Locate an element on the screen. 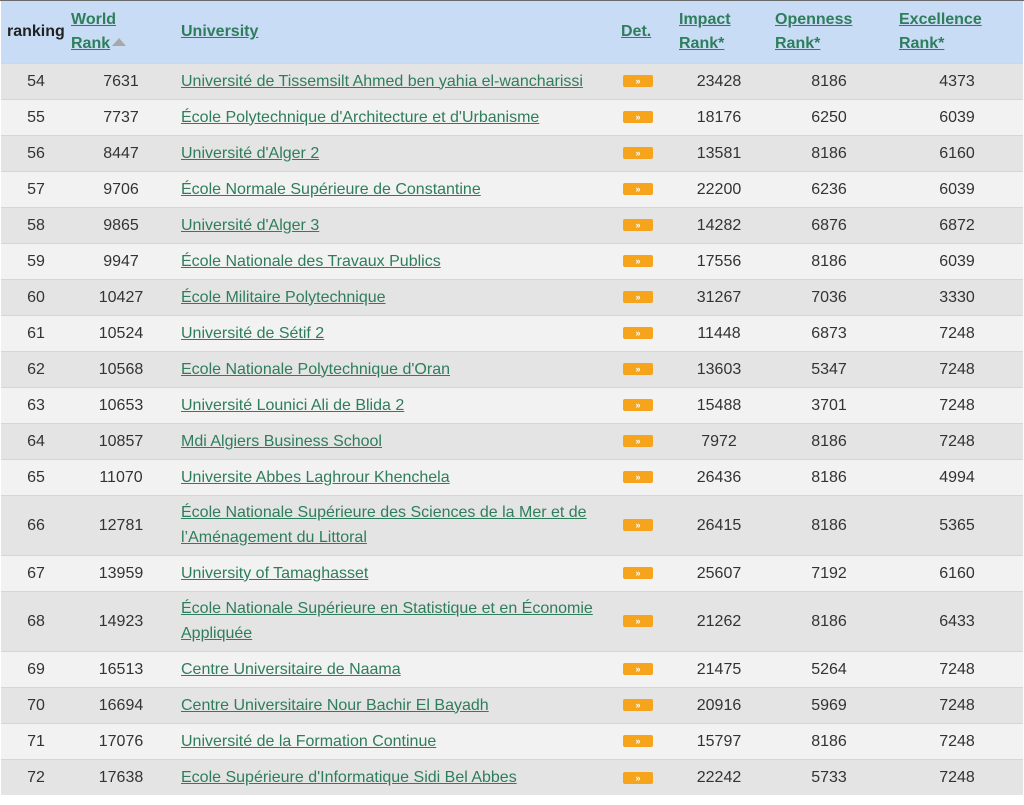 This screenshot has width=1024, height=805. university-link: École Nationale des Travaux Publics is located at coordinates (311, 261).